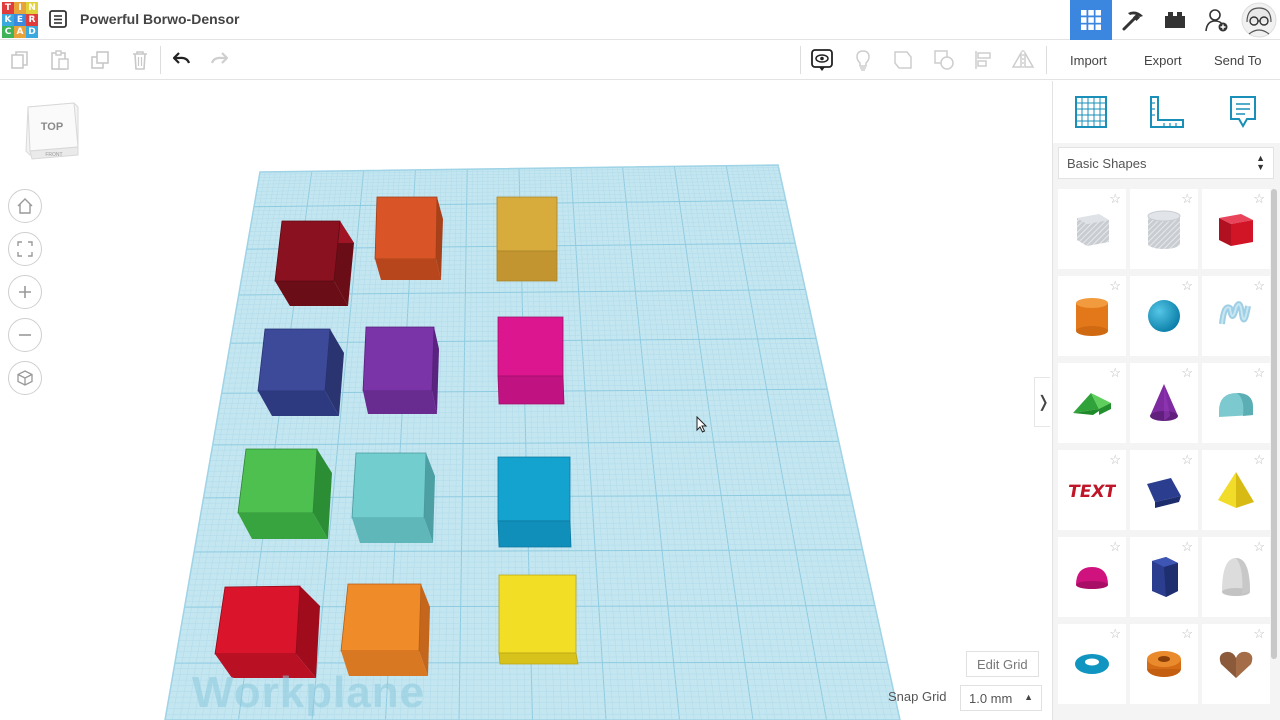  Describe the element at coordinates (1236, 490) in the screenshot. I see `shape-pyramid: ☆` at that location.